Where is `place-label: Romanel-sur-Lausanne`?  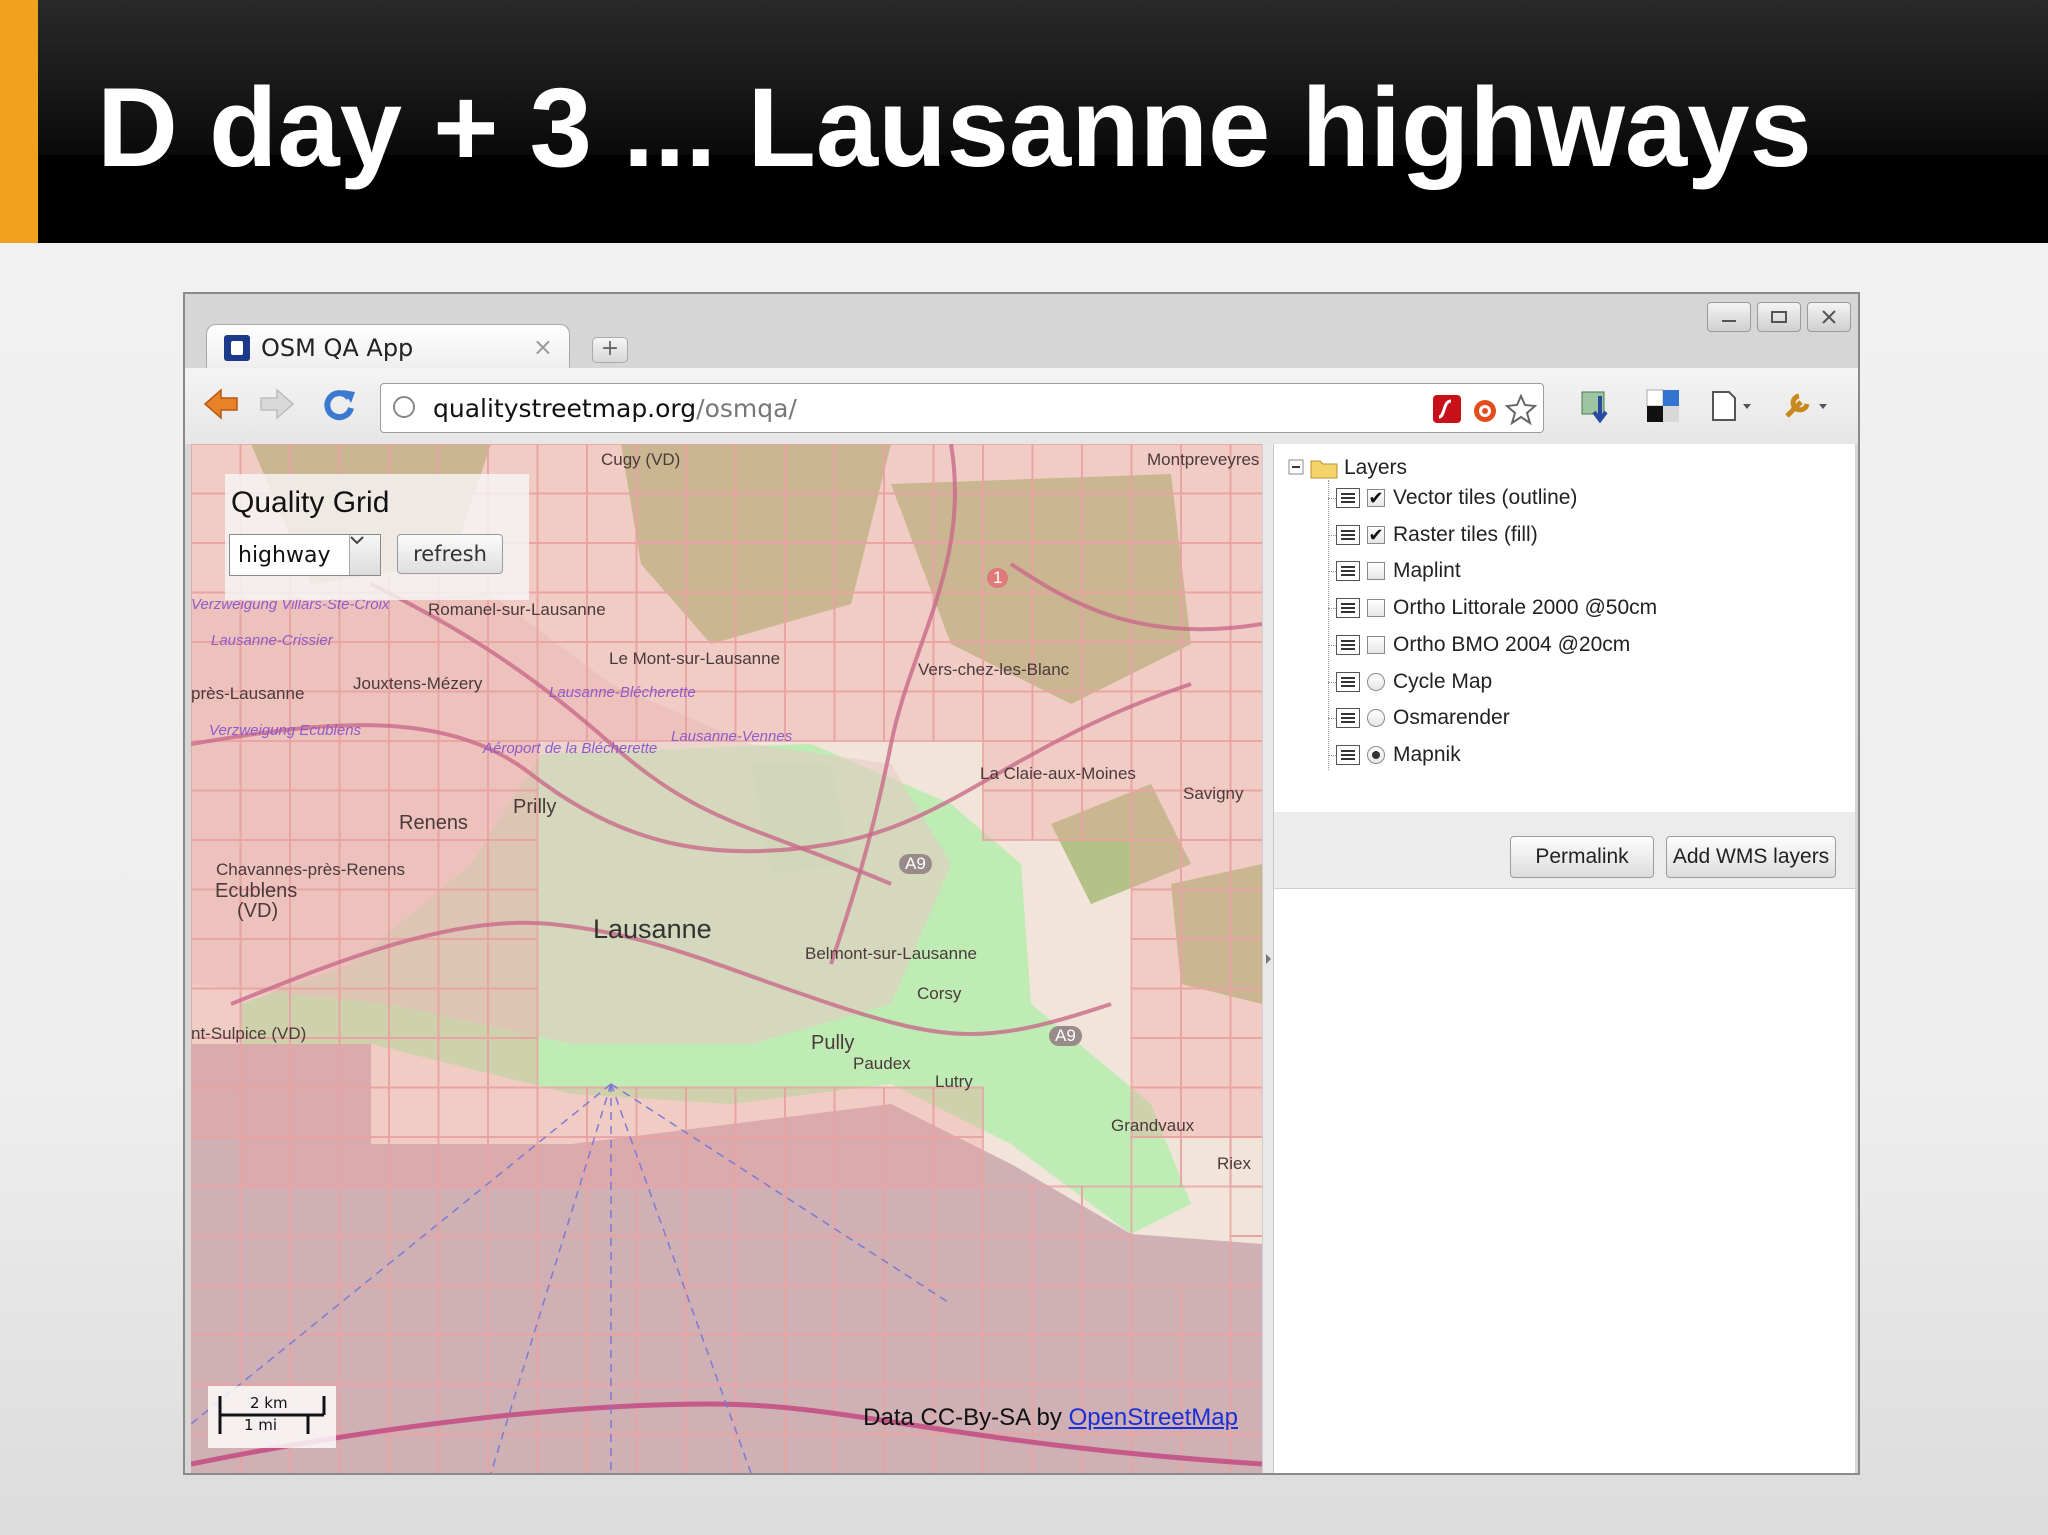 place-label: Romanel-sur-Lausanne is located at coordinates (517, 609).